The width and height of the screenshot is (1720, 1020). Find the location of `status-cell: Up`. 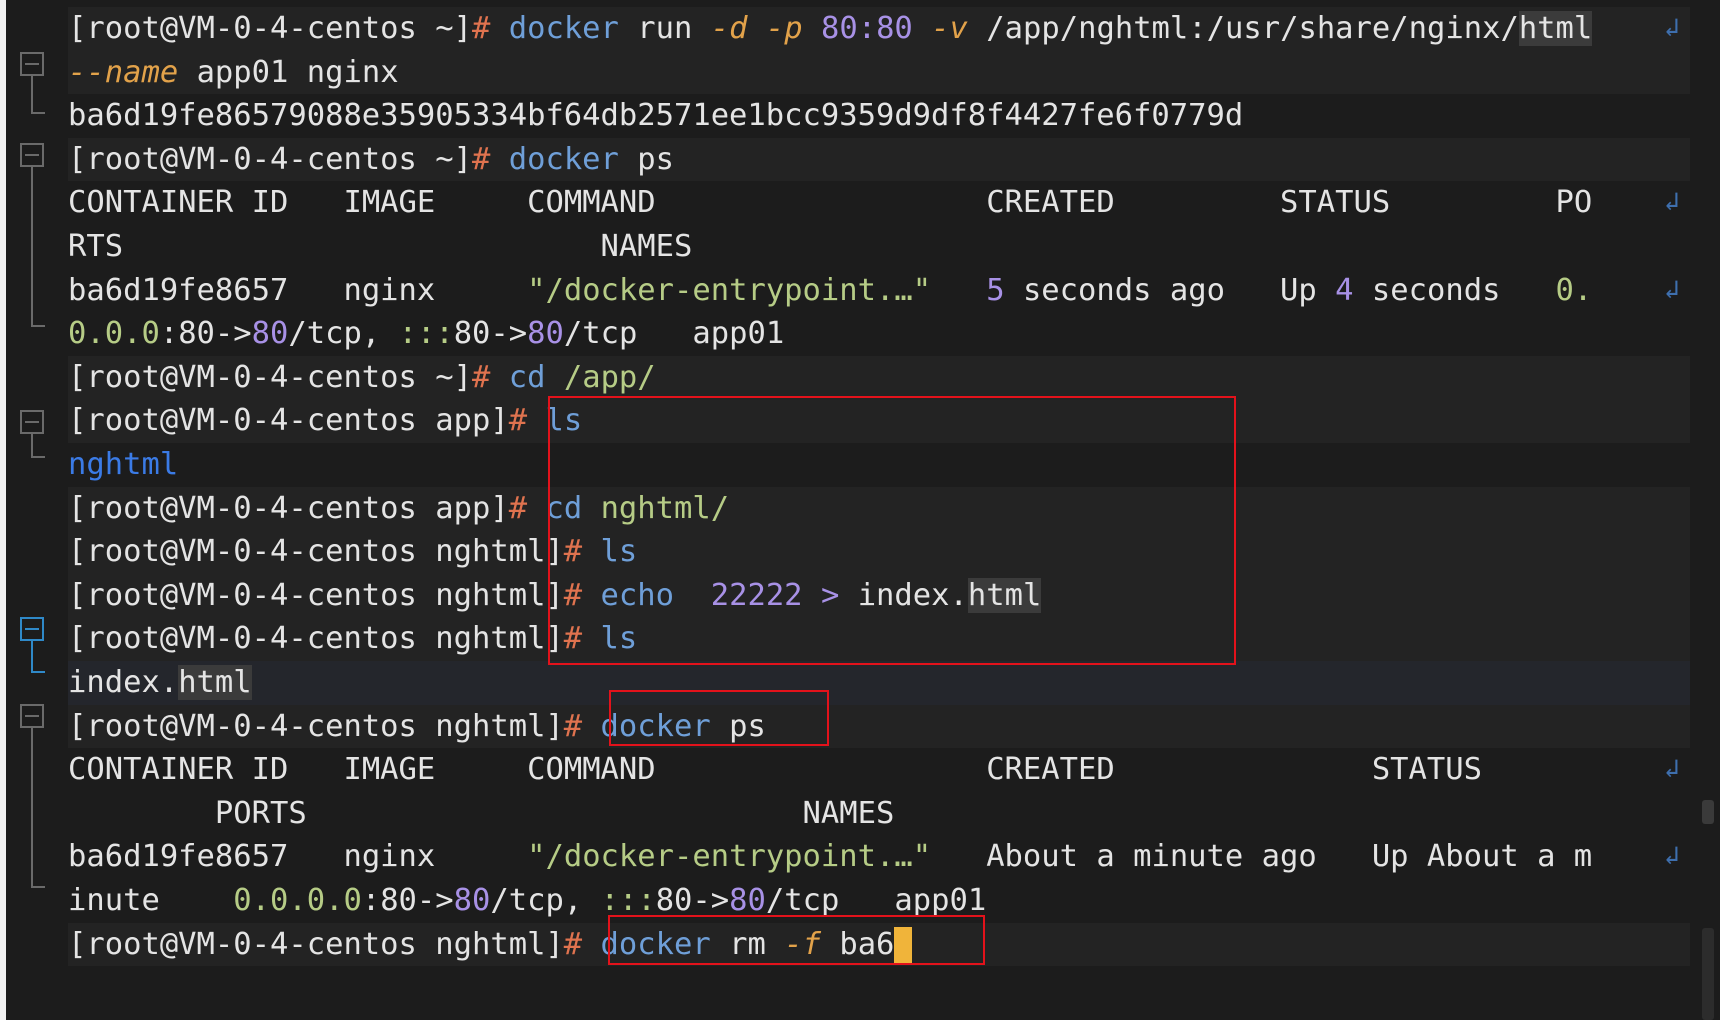

status-cell: Up is located at coordinates (1298, 290).